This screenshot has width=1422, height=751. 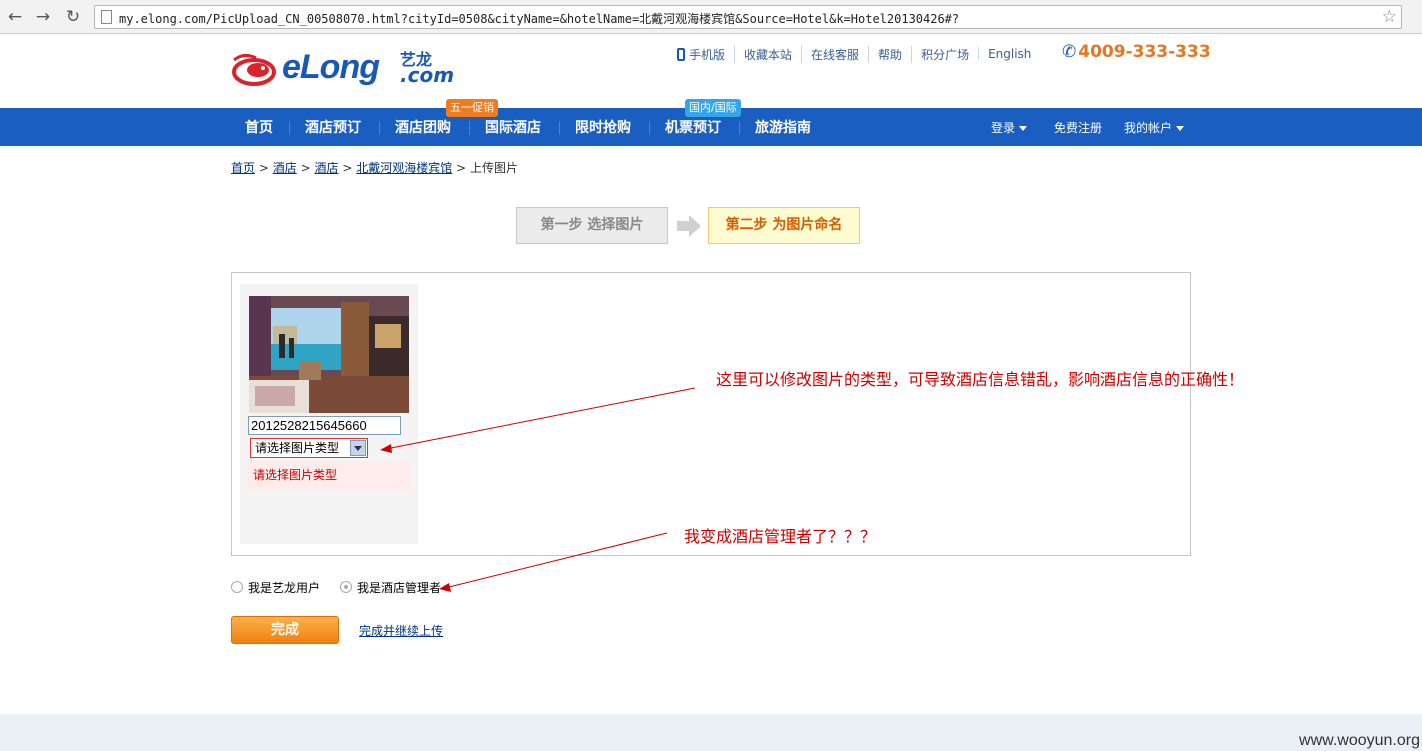 I want to click on hotline: ✆ 4009-333-333, so click(x=1136, y=52).